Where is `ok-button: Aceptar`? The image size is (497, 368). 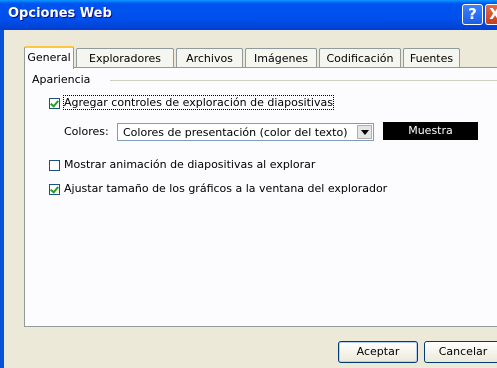 ok-button: Aceptar is located at coordinates (378, 352).